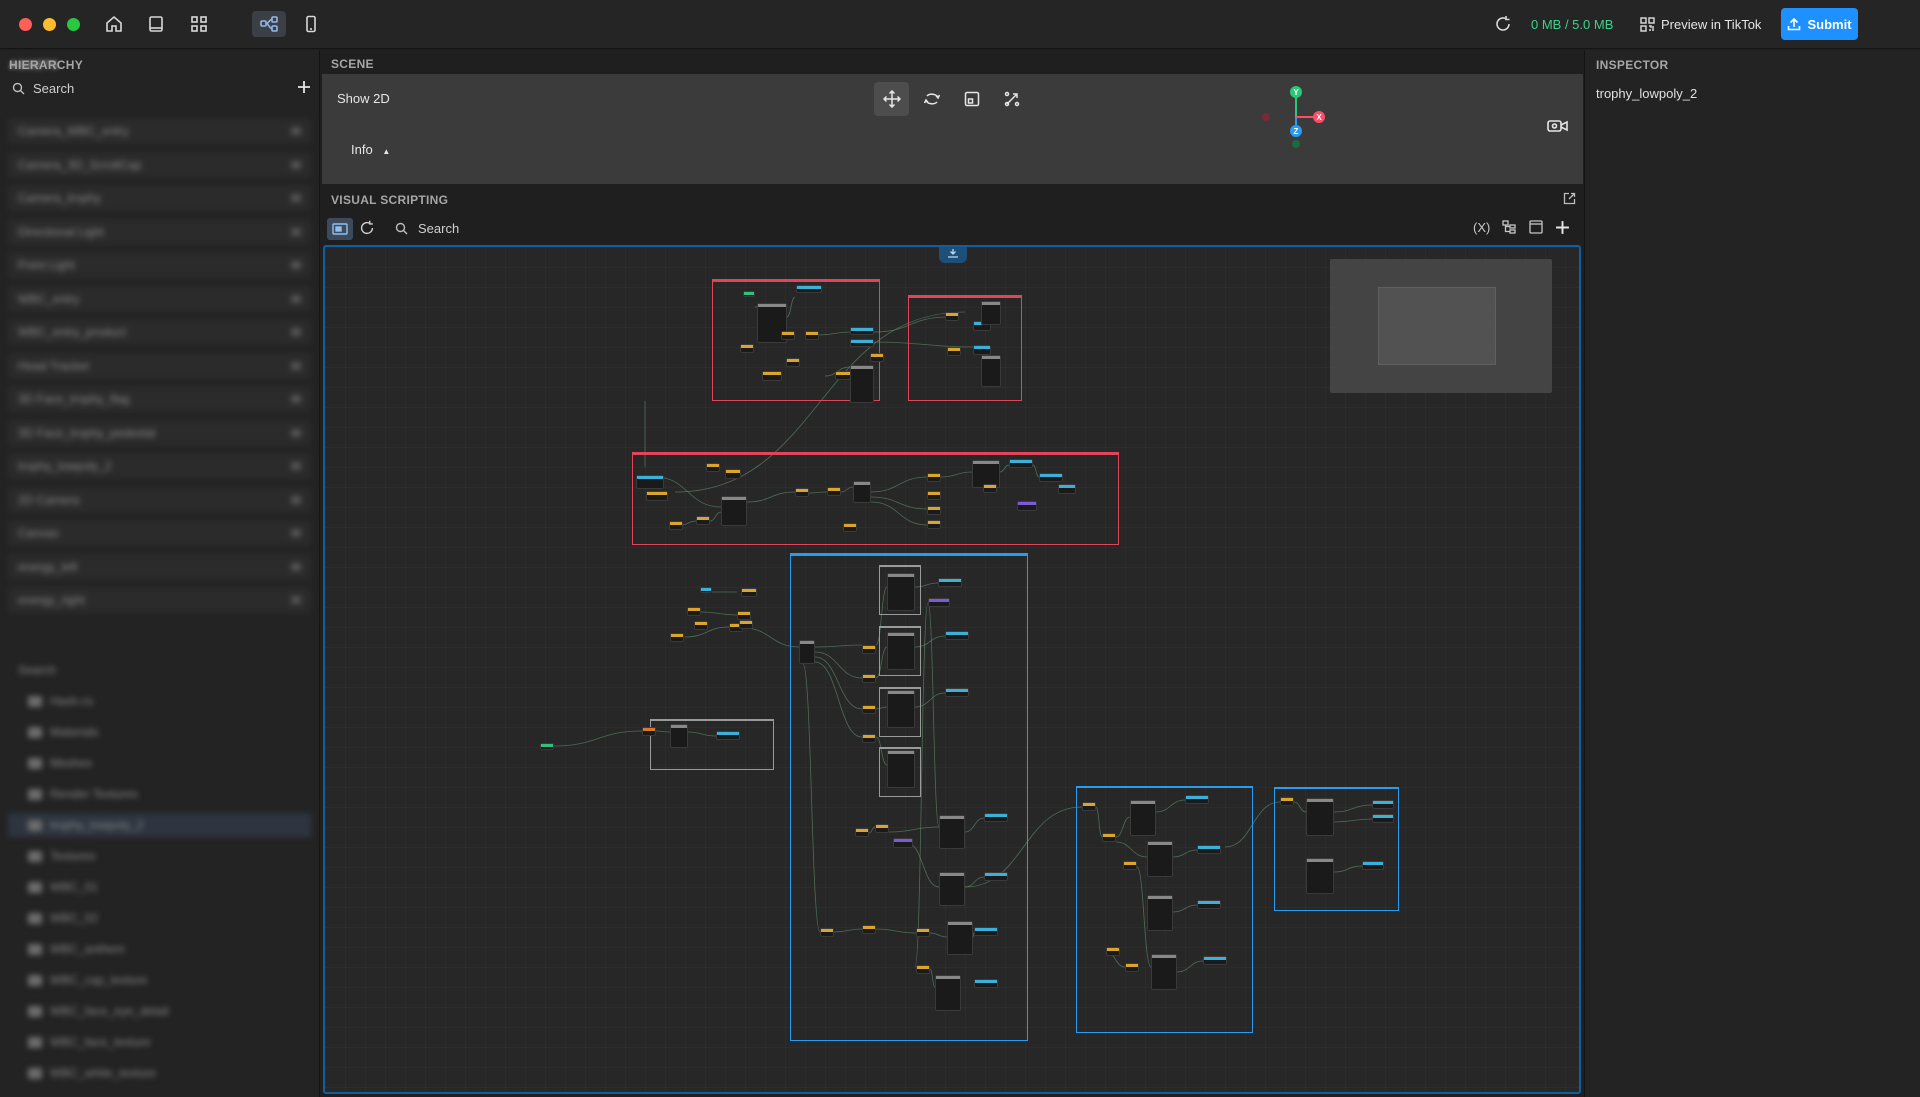  Describe the element at coordinates (1437, 326) in the screenshot. I see `minimap-viewport` at that location.